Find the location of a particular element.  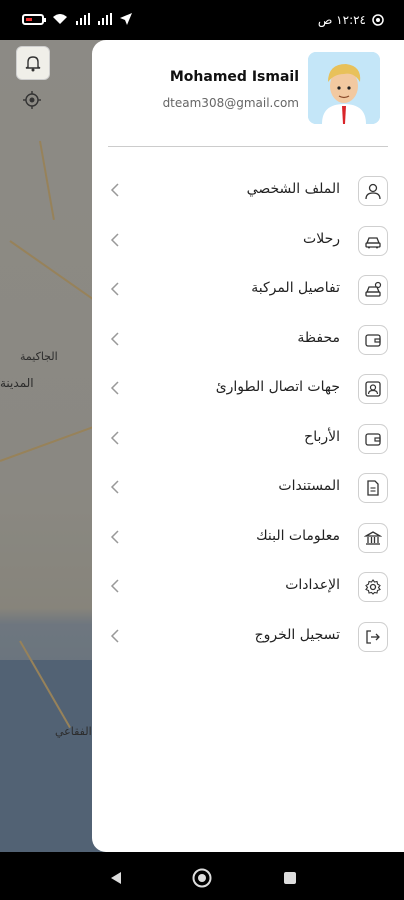

menu-item-vehicle-details: تفاصيل المركبة is located at coordinates (248, 292).